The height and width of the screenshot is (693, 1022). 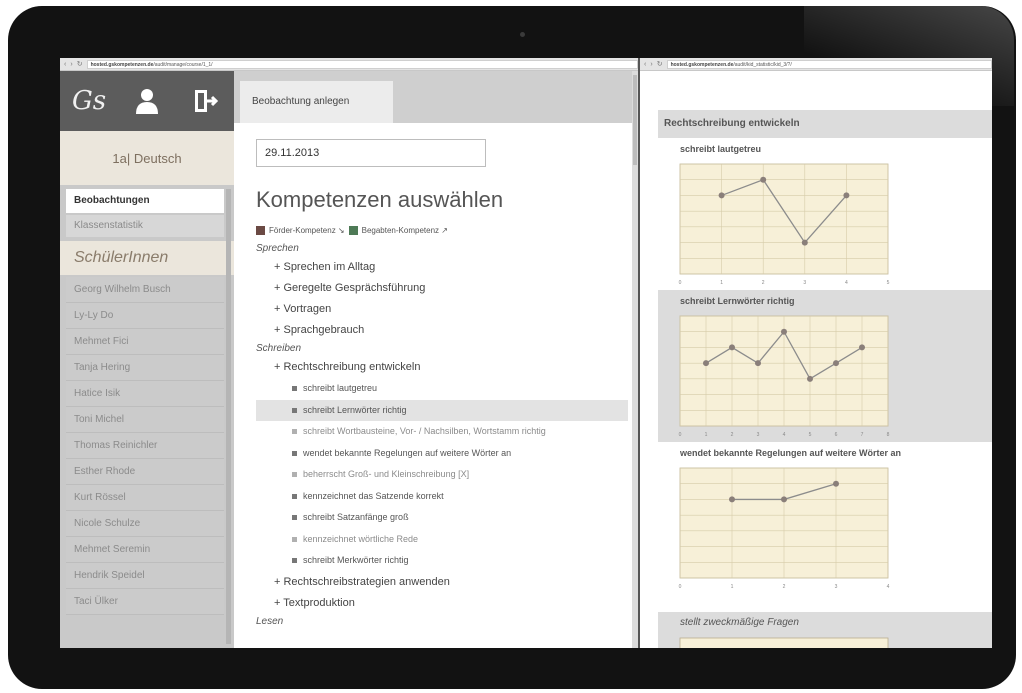 I want to click on user-icon, so click(x=147, y=101).